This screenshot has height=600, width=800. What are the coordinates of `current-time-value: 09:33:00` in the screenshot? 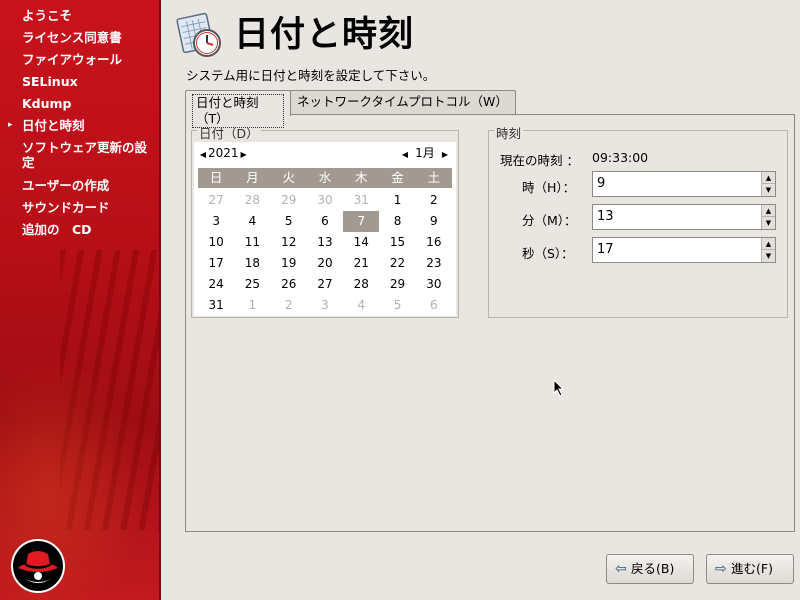 It's located at (620, 157).